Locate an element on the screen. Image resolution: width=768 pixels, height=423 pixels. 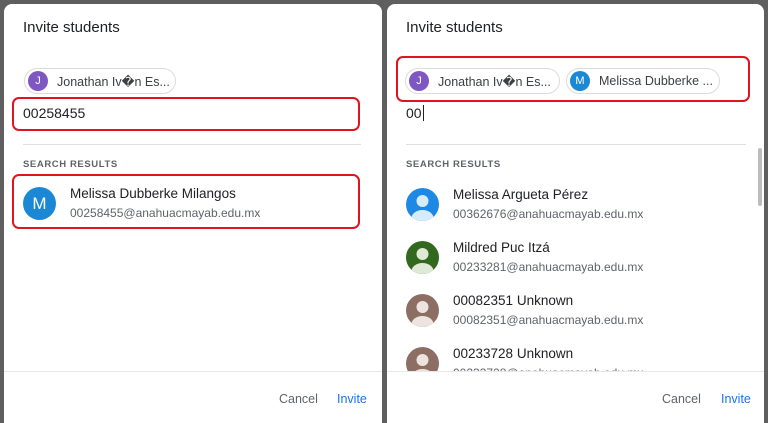
search-input: 00 is located at coordinates (415, 113).